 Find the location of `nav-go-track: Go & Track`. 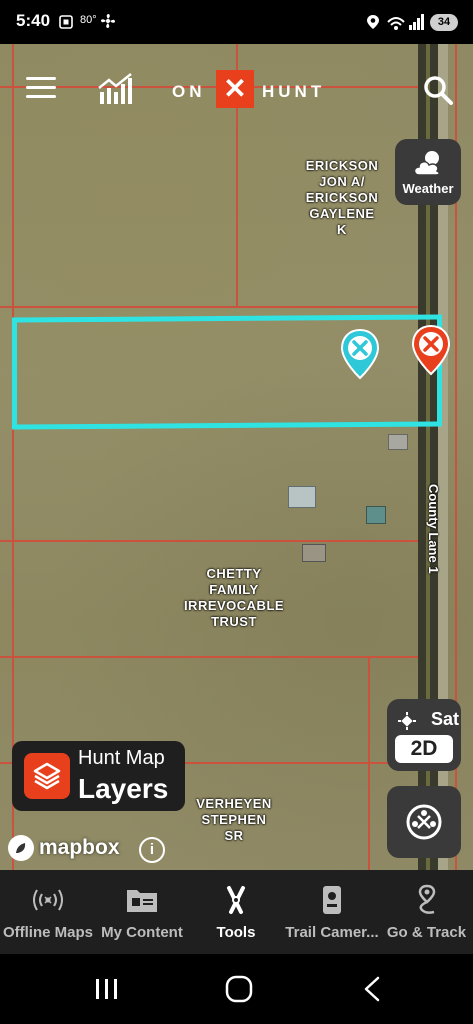

nav-go-track: Go & Track is located at coordinates (426, 912).